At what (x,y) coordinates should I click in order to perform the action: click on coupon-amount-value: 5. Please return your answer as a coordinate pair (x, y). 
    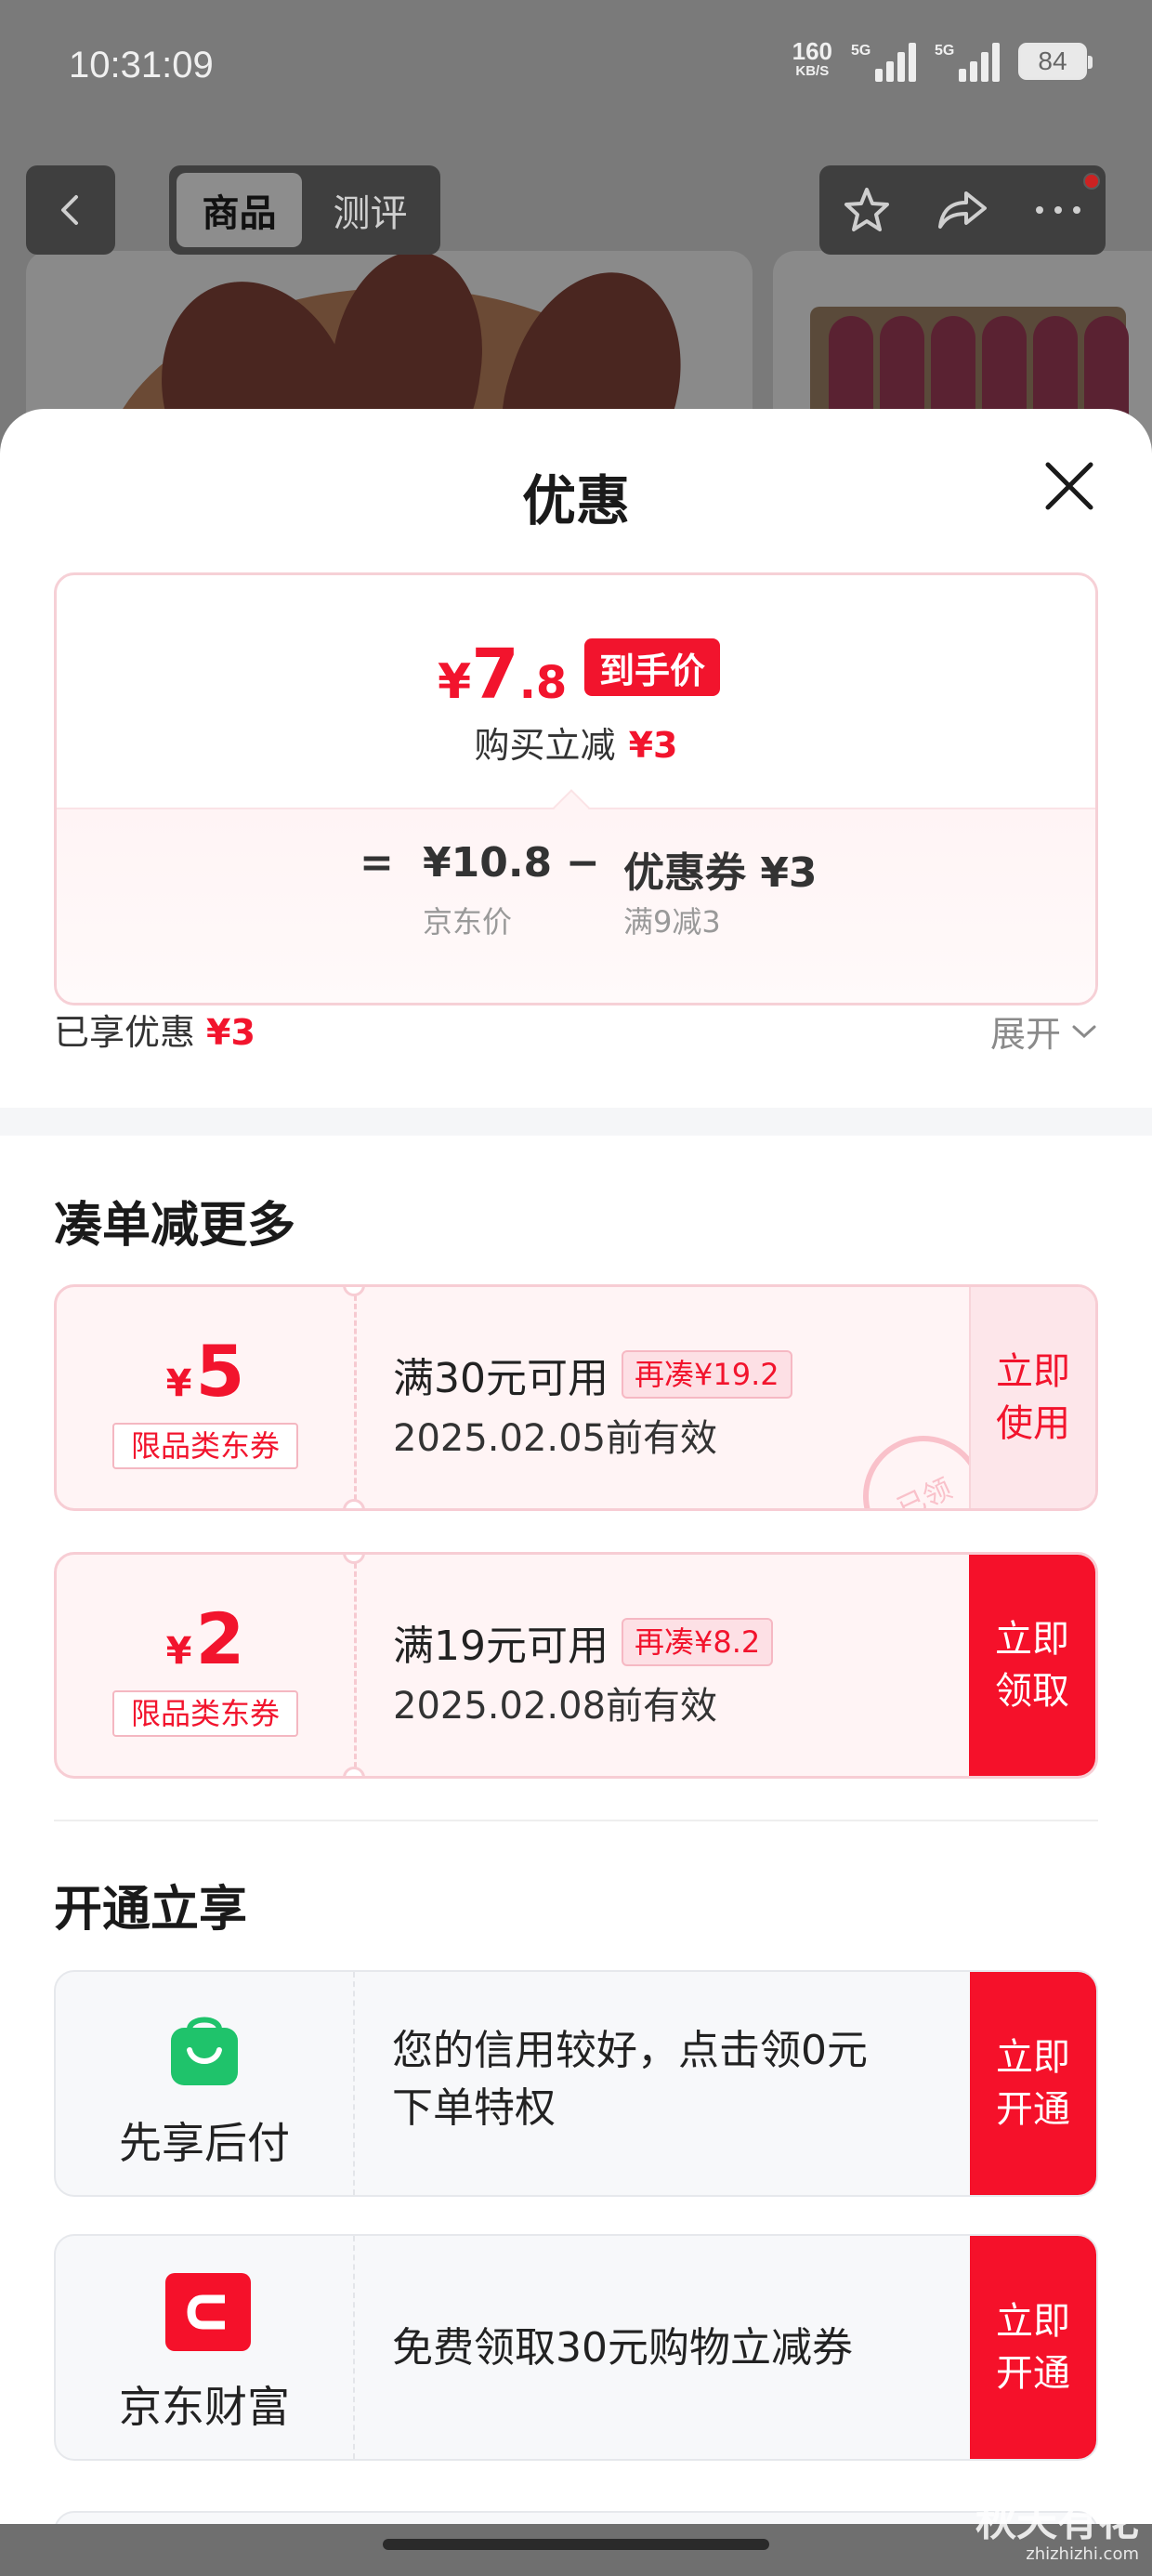
    Looking at the image, I should click on (220, 1371).